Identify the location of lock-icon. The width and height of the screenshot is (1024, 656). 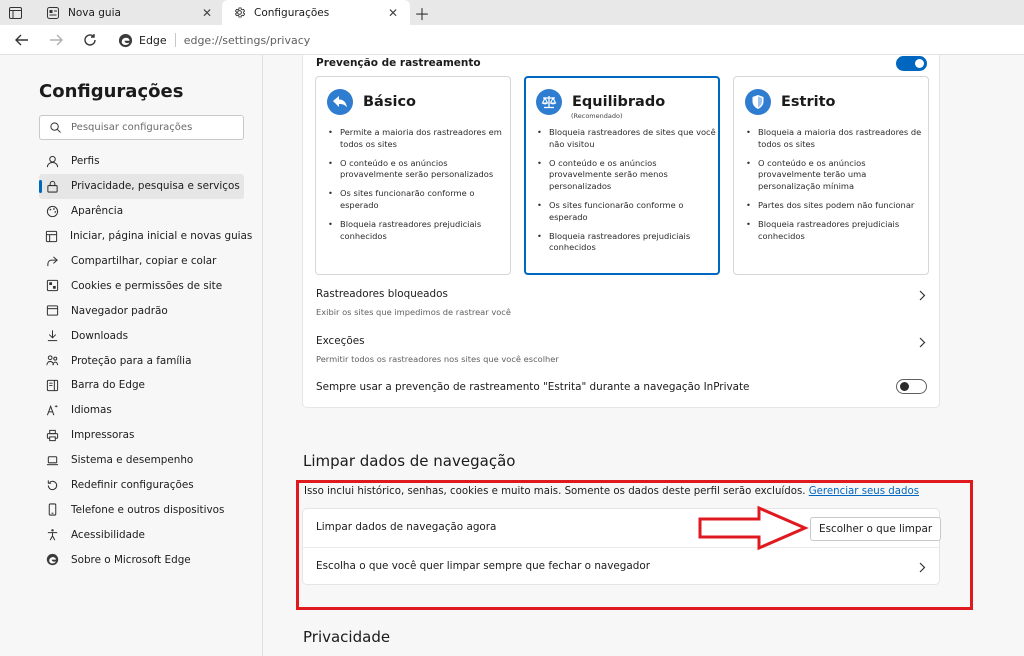
(52, 186).